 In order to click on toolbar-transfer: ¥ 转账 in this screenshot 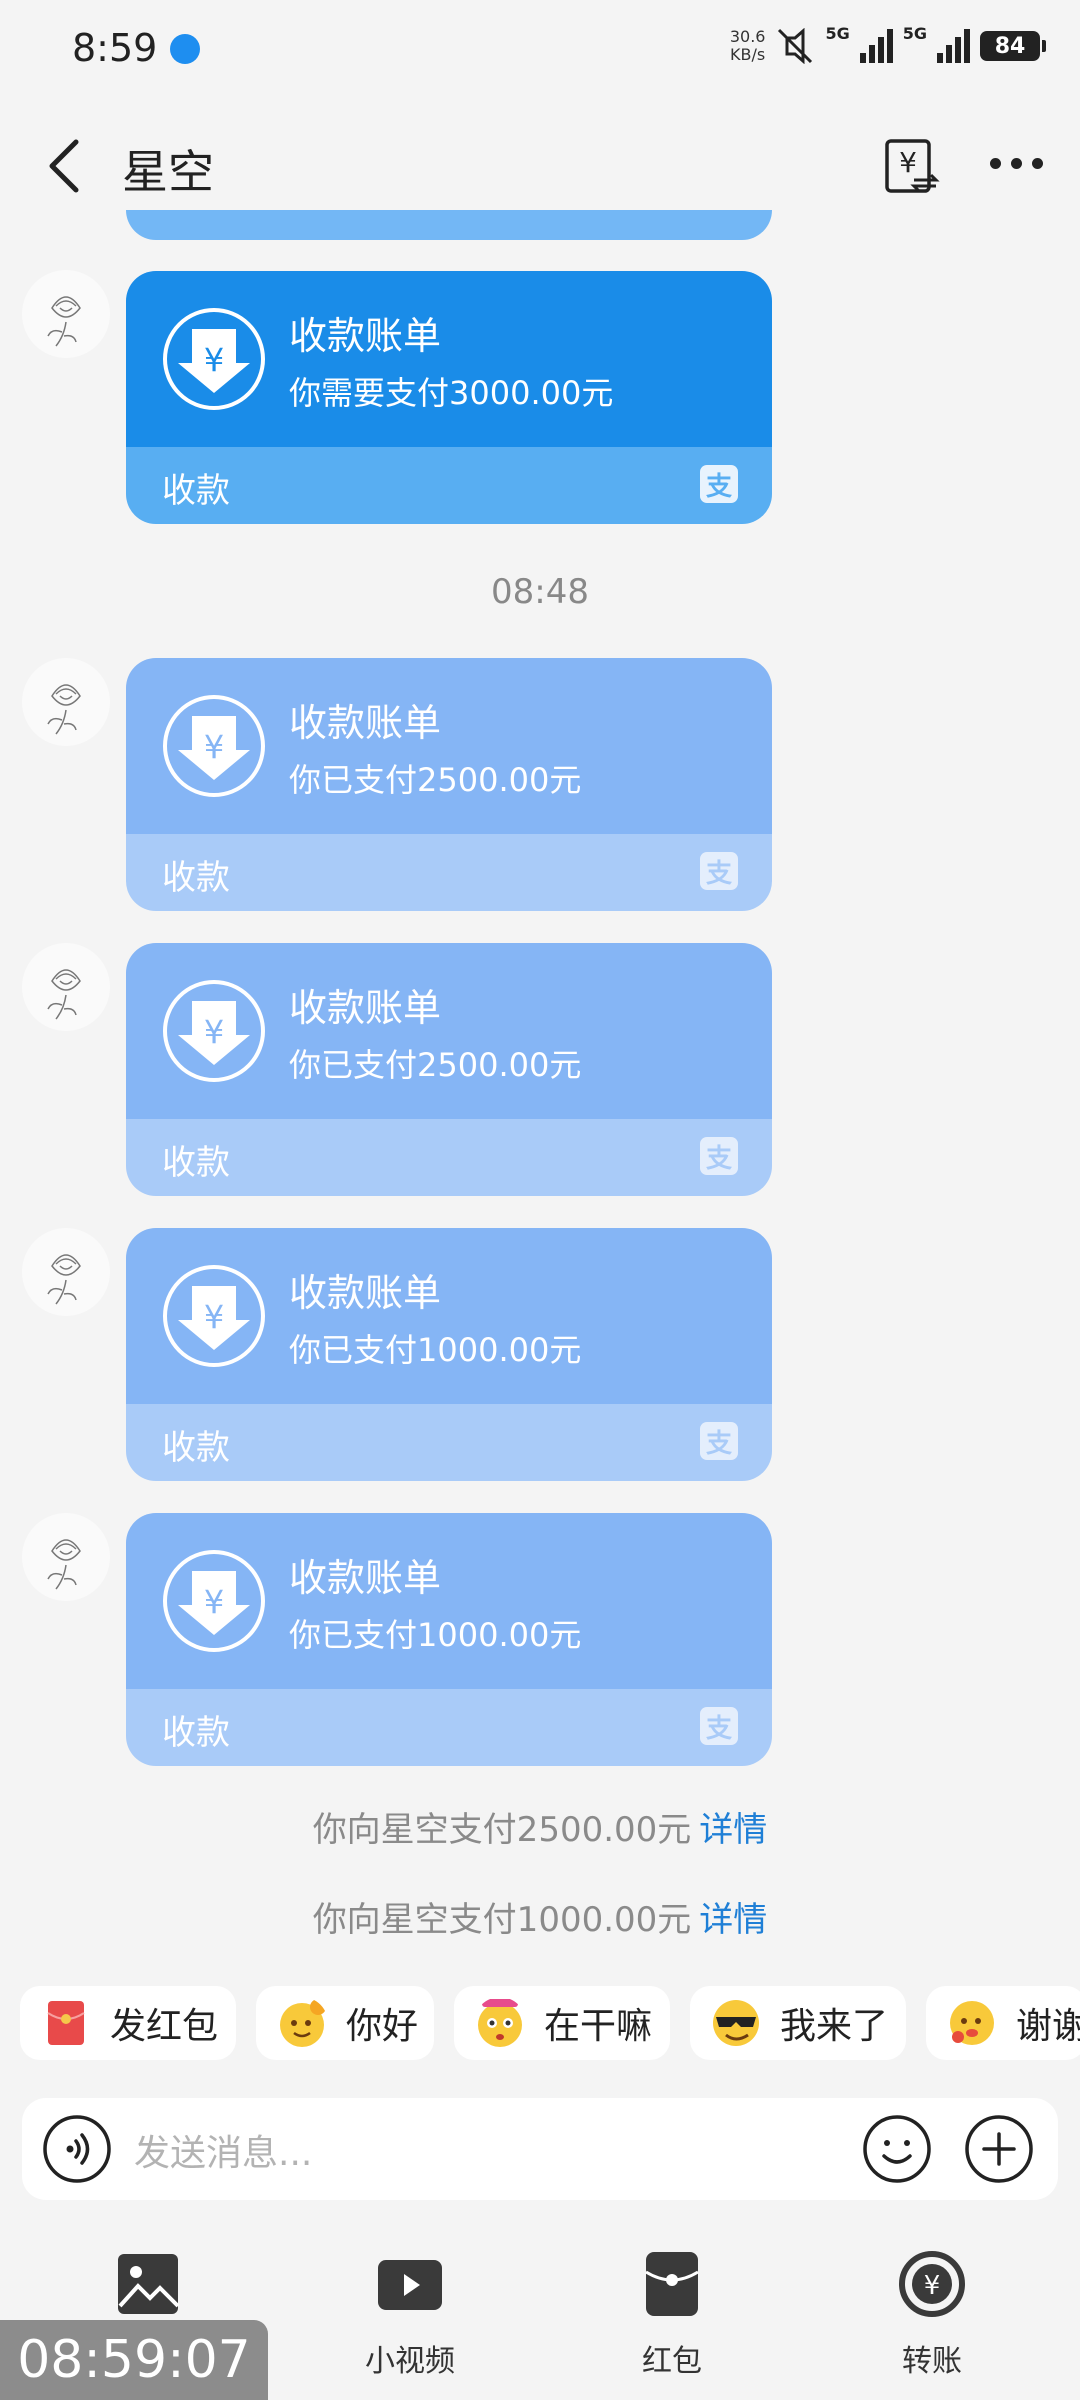, I will do `click(932, 2315)`.